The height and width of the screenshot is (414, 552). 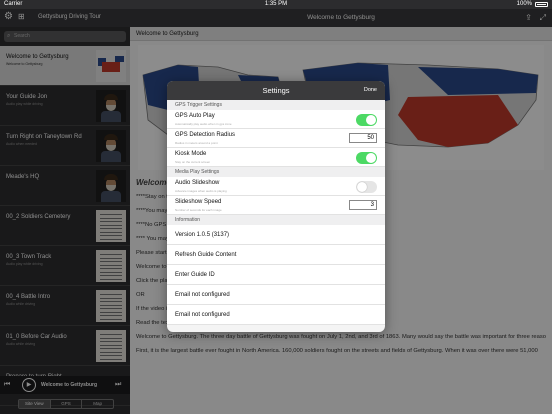 I want to click on gps-auto-play-label: GPS Auto Play, so click(x=195, y=116).